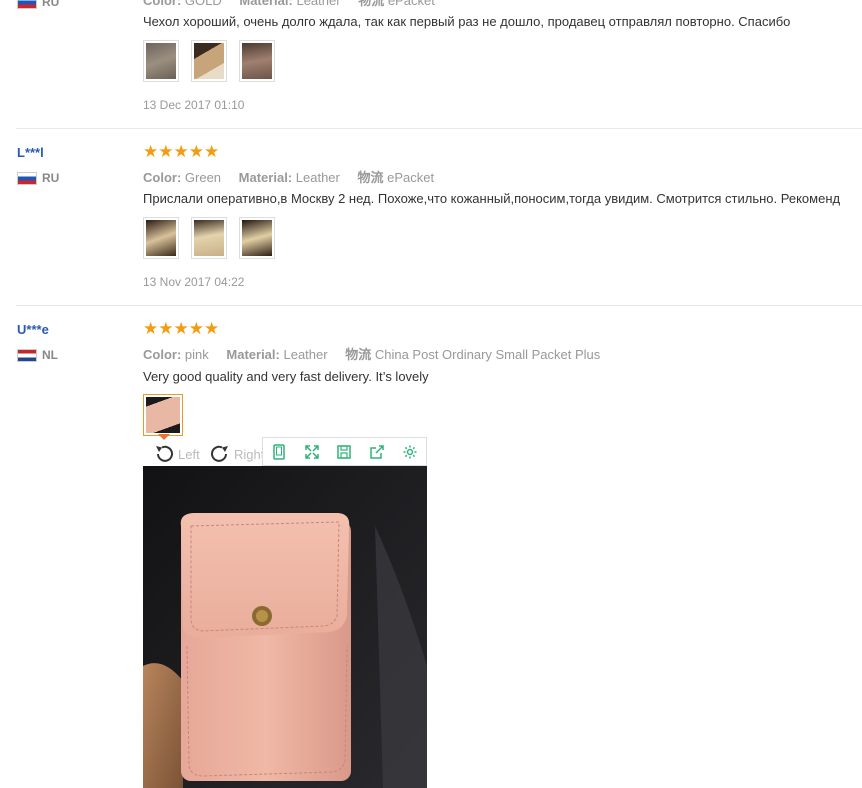 The image size is (862, 788). What do you see at coordinates (194, 282) in the screenshot?
I see `review-date: 13 Nov 2017 04:22` at bounding box center [194, 282].